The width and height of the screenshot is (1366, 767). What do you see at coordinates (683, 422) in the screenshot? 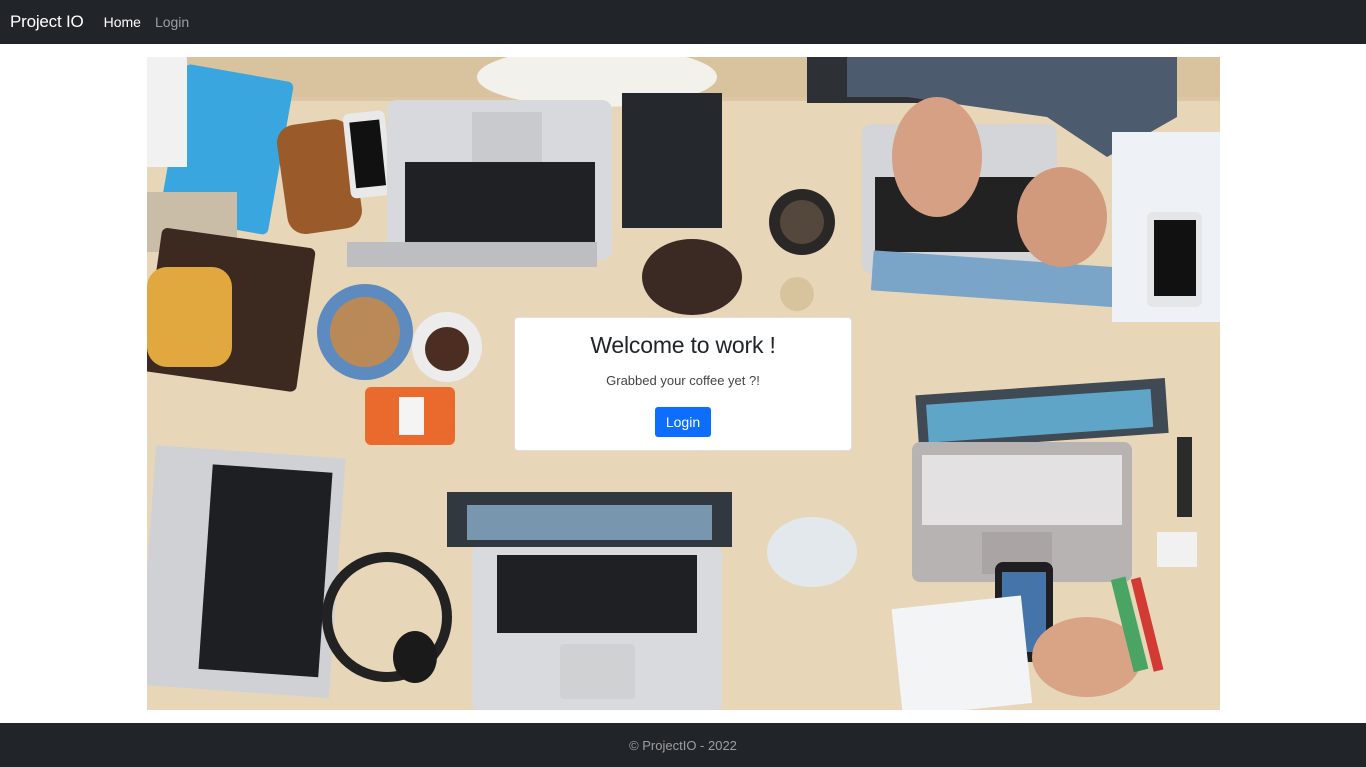
I see `login-button: Login` at bounding box center [683, 422].